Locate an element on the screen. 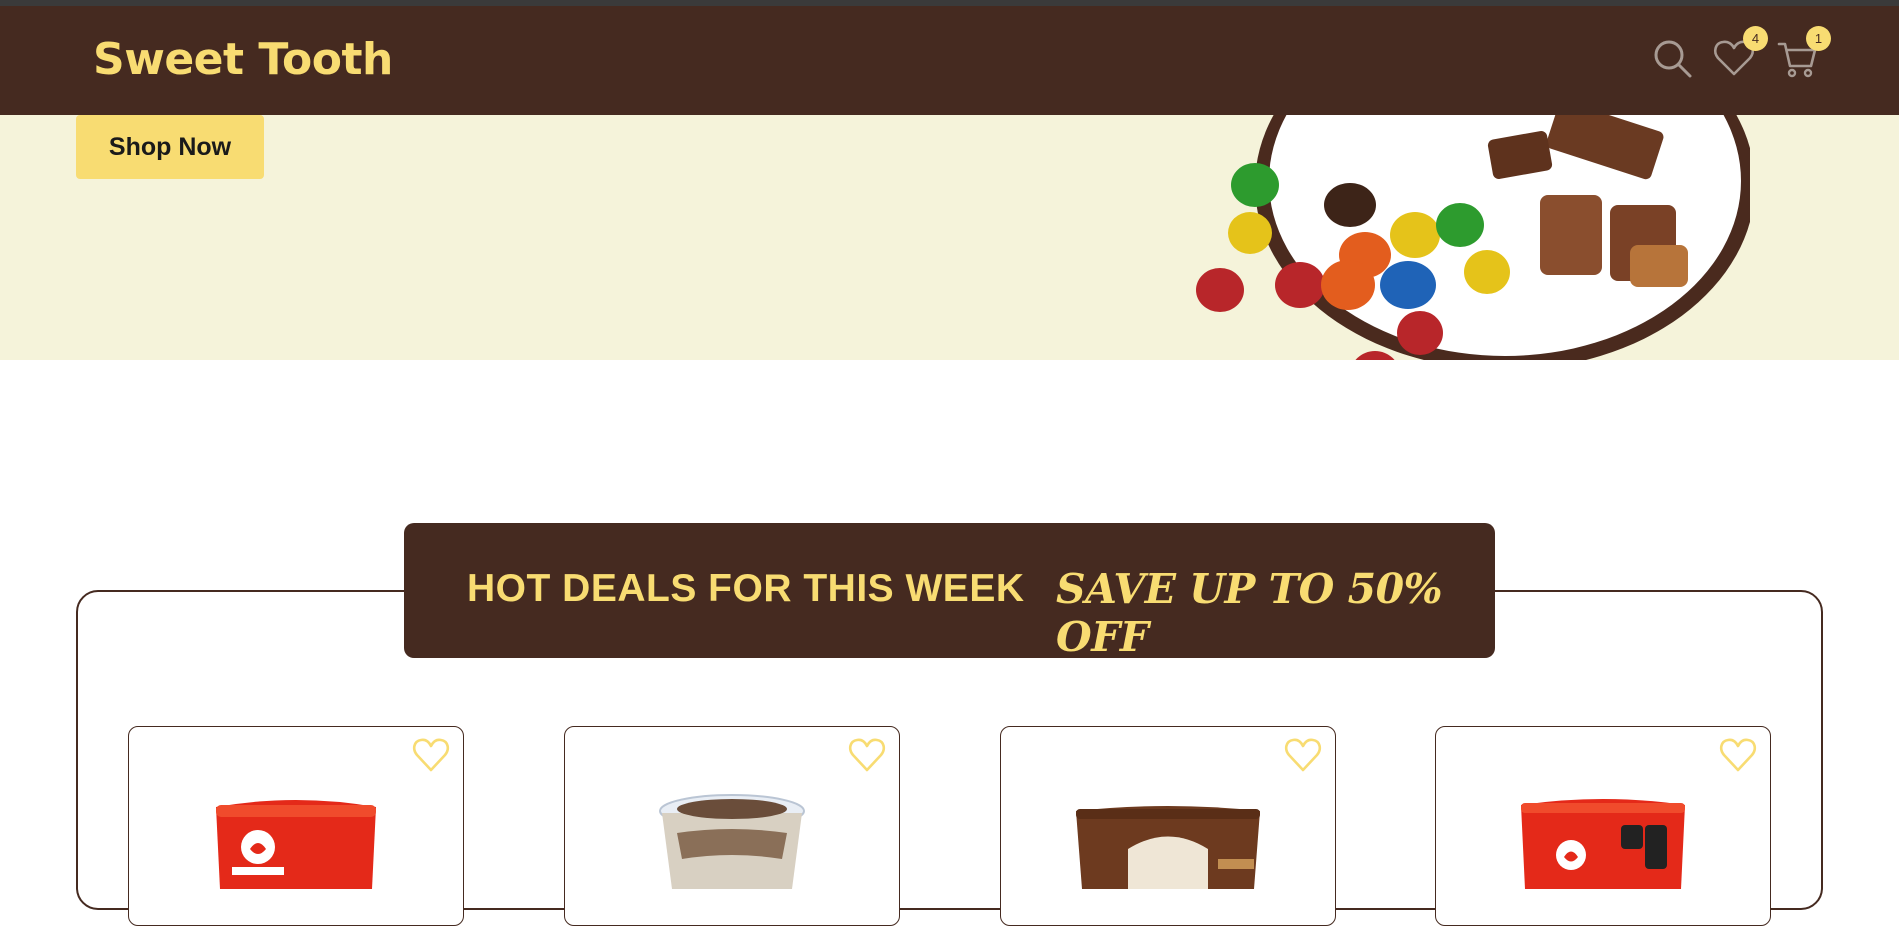  hot-deals-title: HOT DEALS FOR THIS WEEK is located at coordinates (746, 588).